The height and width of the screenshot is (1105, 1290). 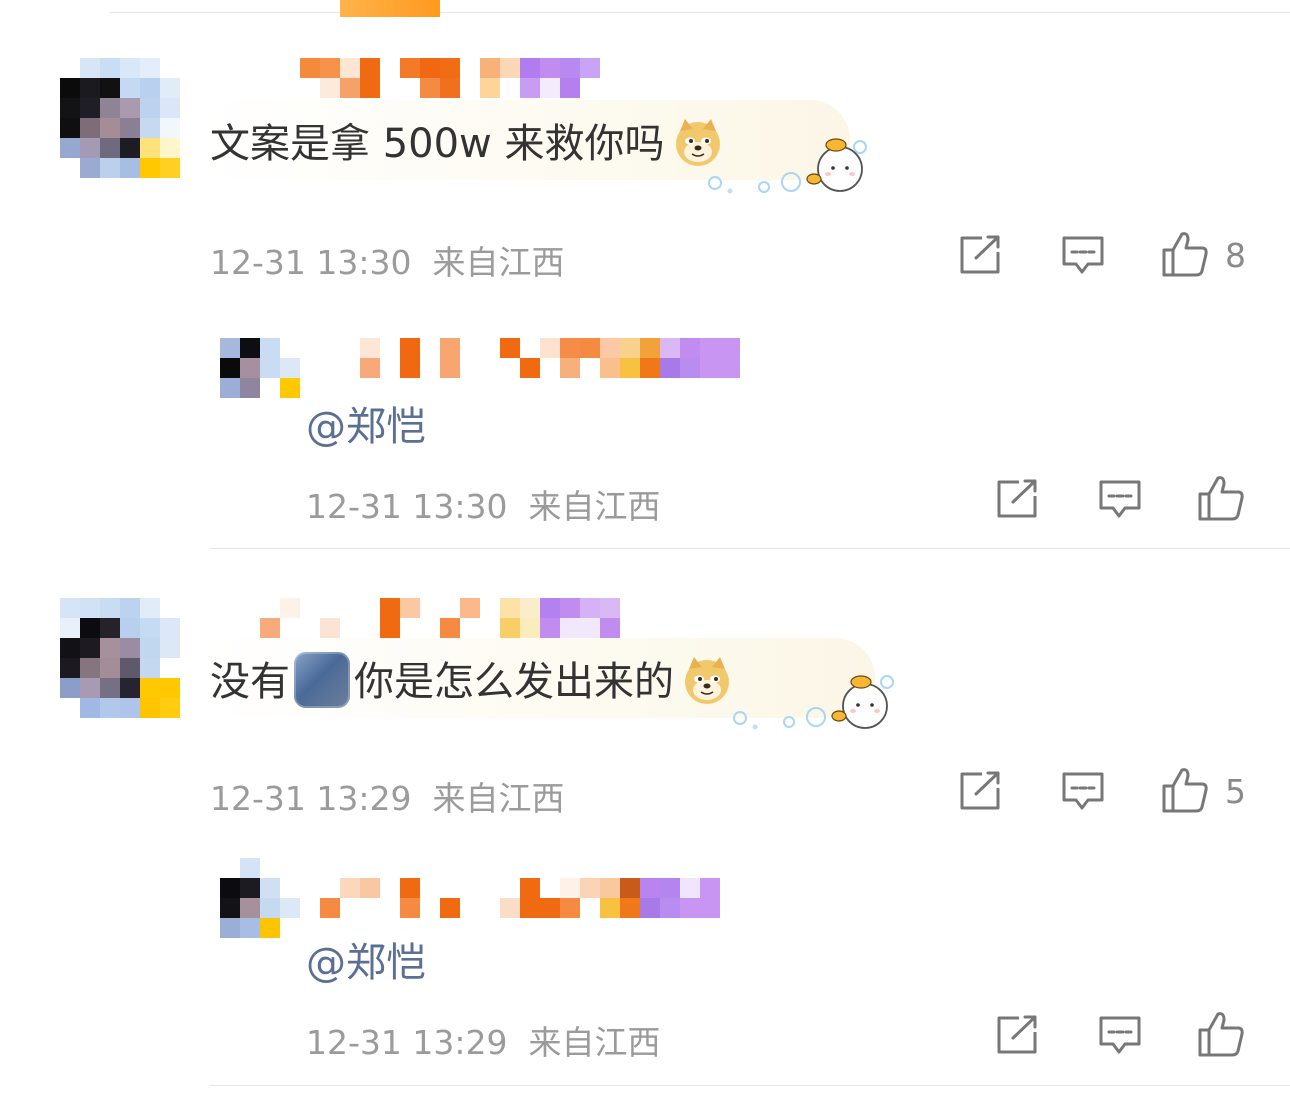 What do you see at coordinates (483, 1042) in the screenshot?
I see `reply-timestamp: 12-31 13:29 来自江西` at bounding box center [483, 1042].